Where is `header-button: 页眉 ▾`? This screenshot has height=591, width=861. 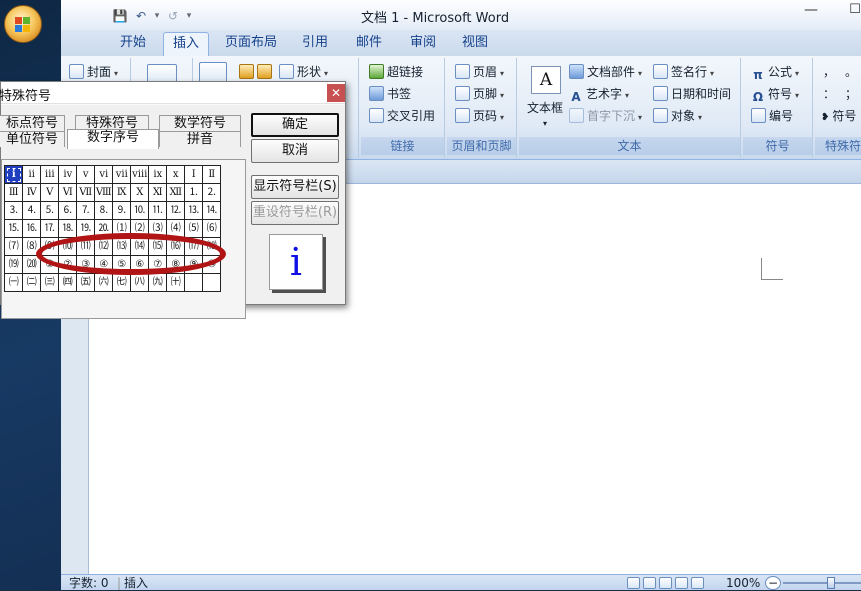
header-button: 页眉 ▾ is located at coordinates (479, 72).